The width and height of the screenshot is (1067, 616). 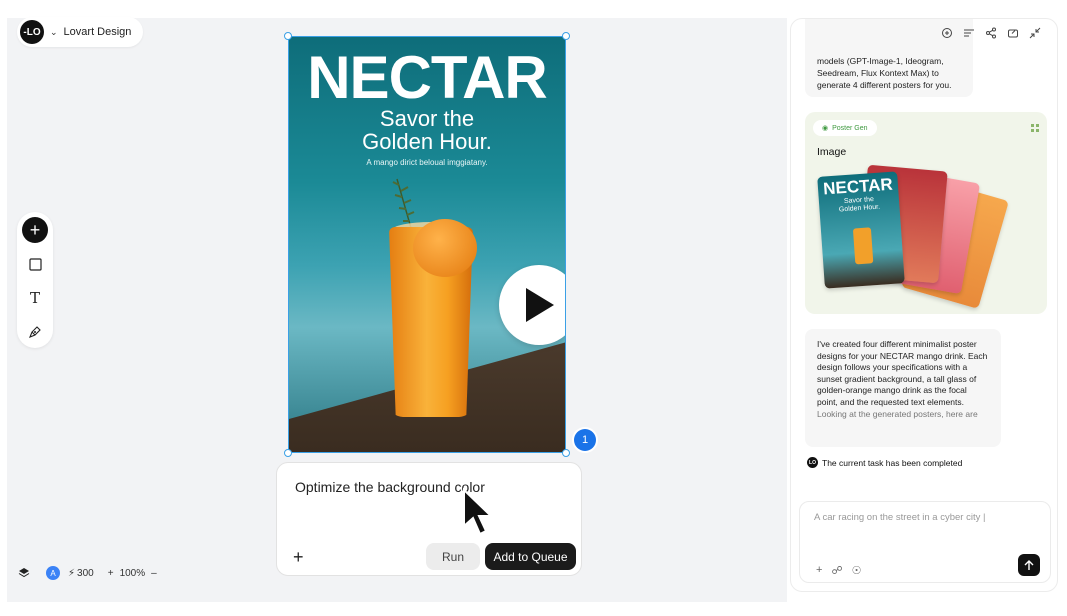 I want to click on zoom-controls: + 100% –, so click(x=132, y=573).